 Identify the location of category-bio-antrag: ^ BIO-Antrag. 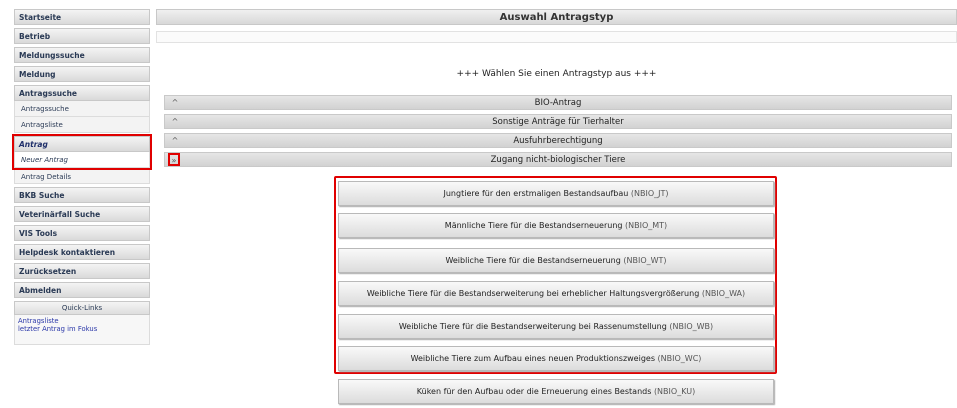
(558, 102).